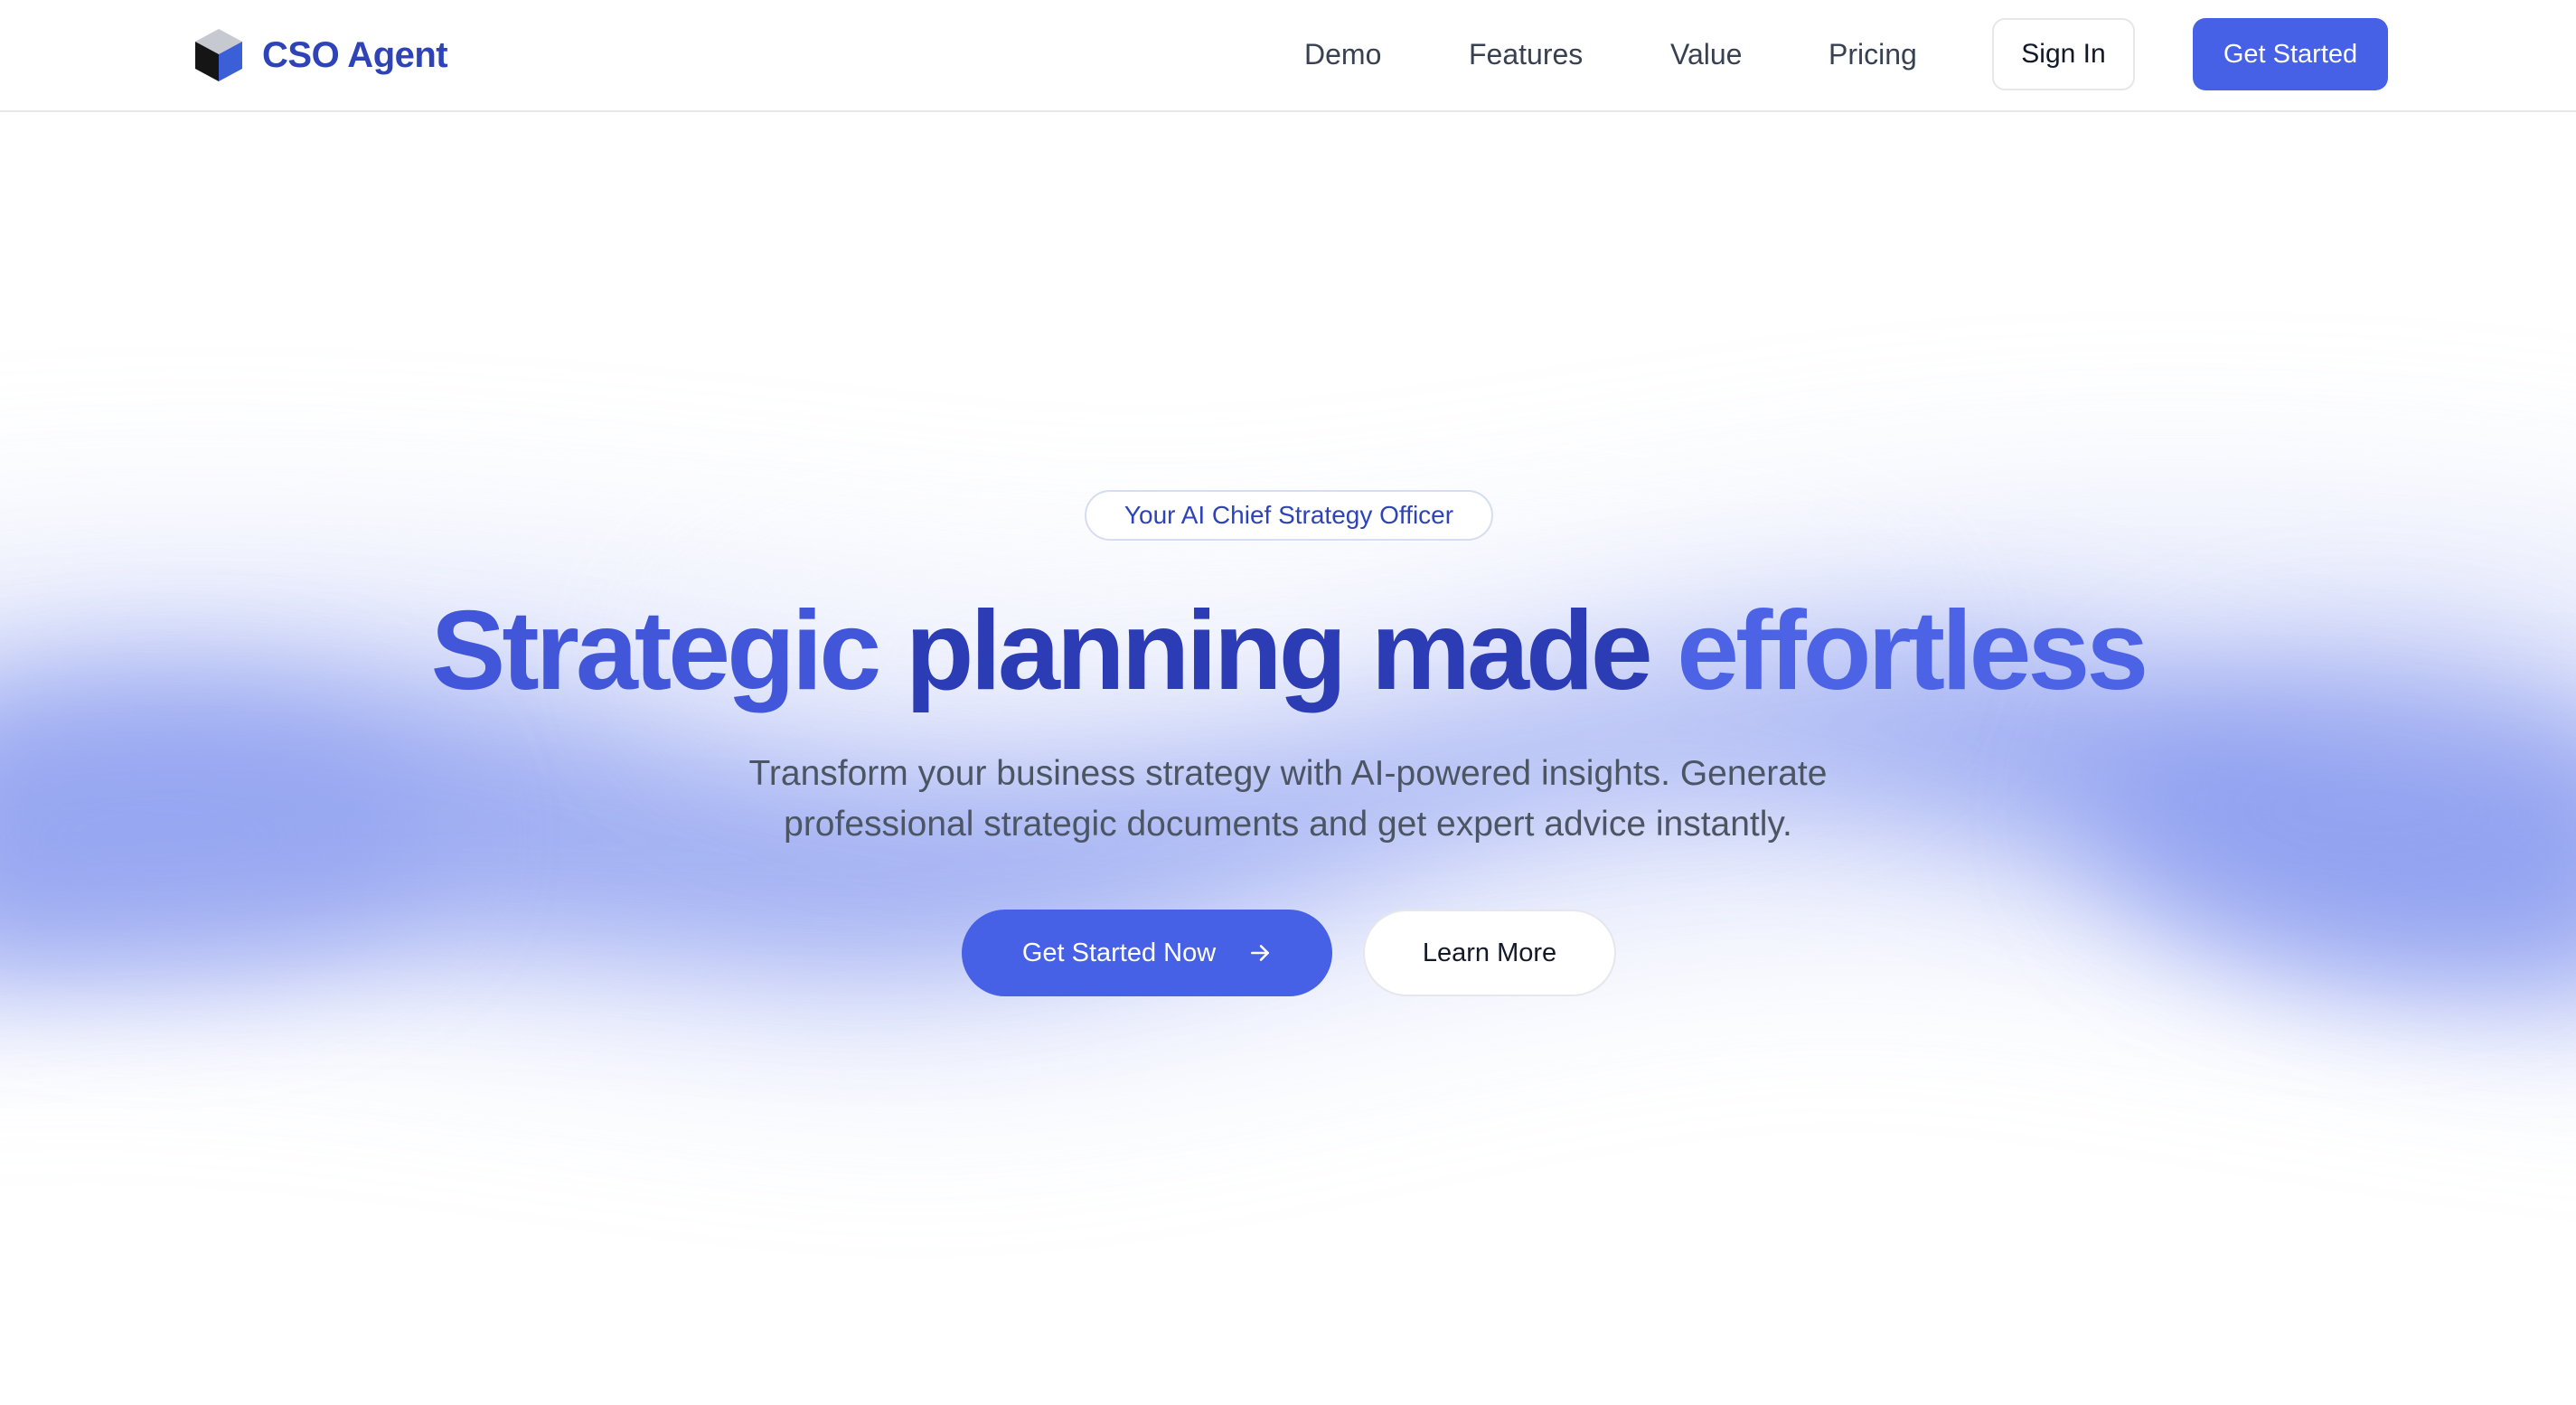  I want to click on cube-logo-icon, so click(219, 55).